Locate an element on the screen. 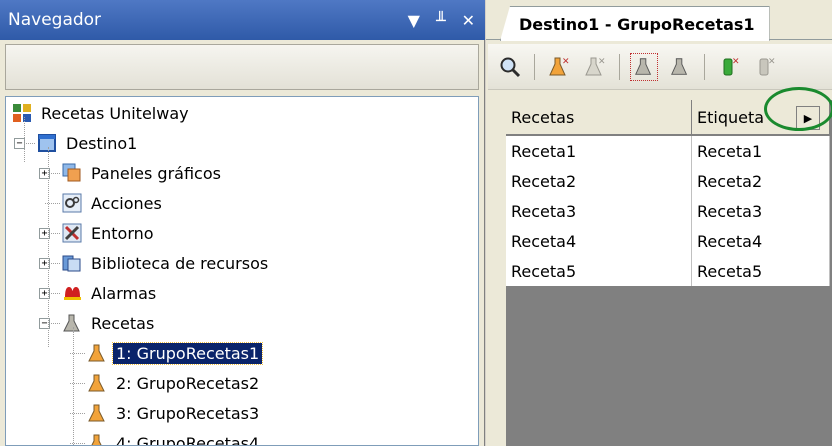 Image resolution: width=832 pixels, height=446 pixels. tree-item: Biblioteca de recursos is located at coordinates (166, 263).